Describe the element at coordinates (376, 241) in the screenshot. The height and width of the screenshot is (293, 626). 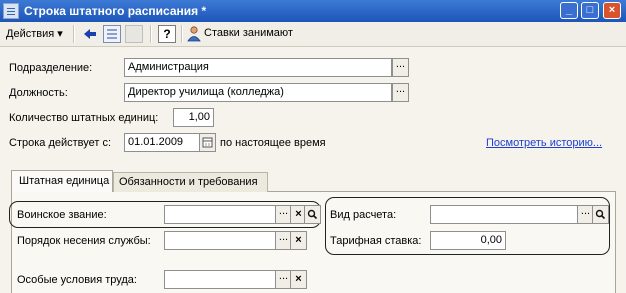
I see `tariff-rate-label: Тарифная ставка:` at that location.